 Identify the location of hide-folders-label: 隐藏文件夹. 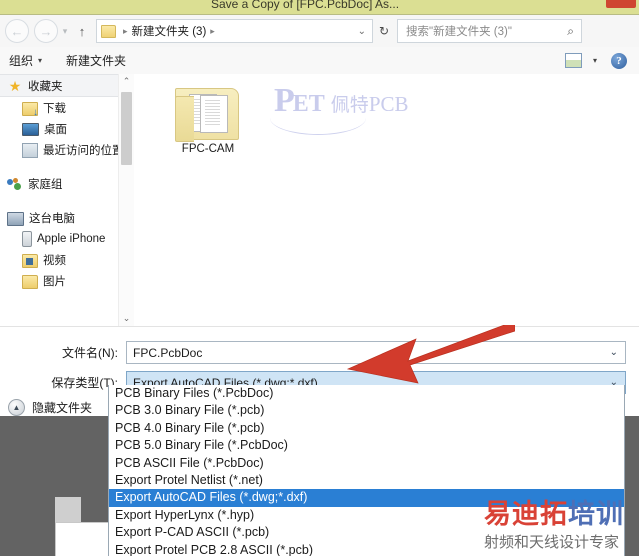
(62, 408).